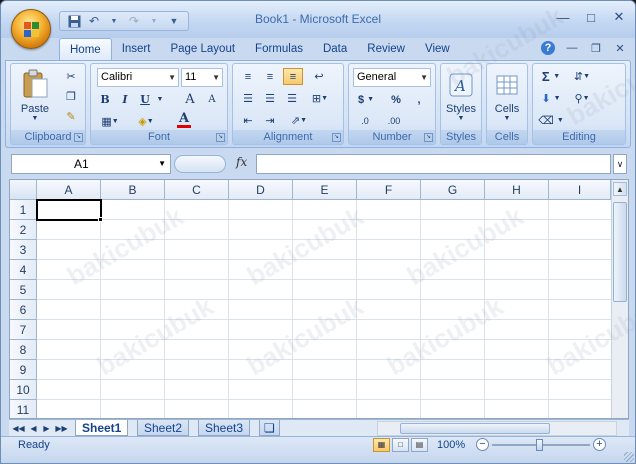 The width and height of the screenshot is (636, 464). What do you see at coordinates (299, 120) in the screenshot?
I see `orientation-icon: ⇗ ▼` at bounding box center [299, 120].